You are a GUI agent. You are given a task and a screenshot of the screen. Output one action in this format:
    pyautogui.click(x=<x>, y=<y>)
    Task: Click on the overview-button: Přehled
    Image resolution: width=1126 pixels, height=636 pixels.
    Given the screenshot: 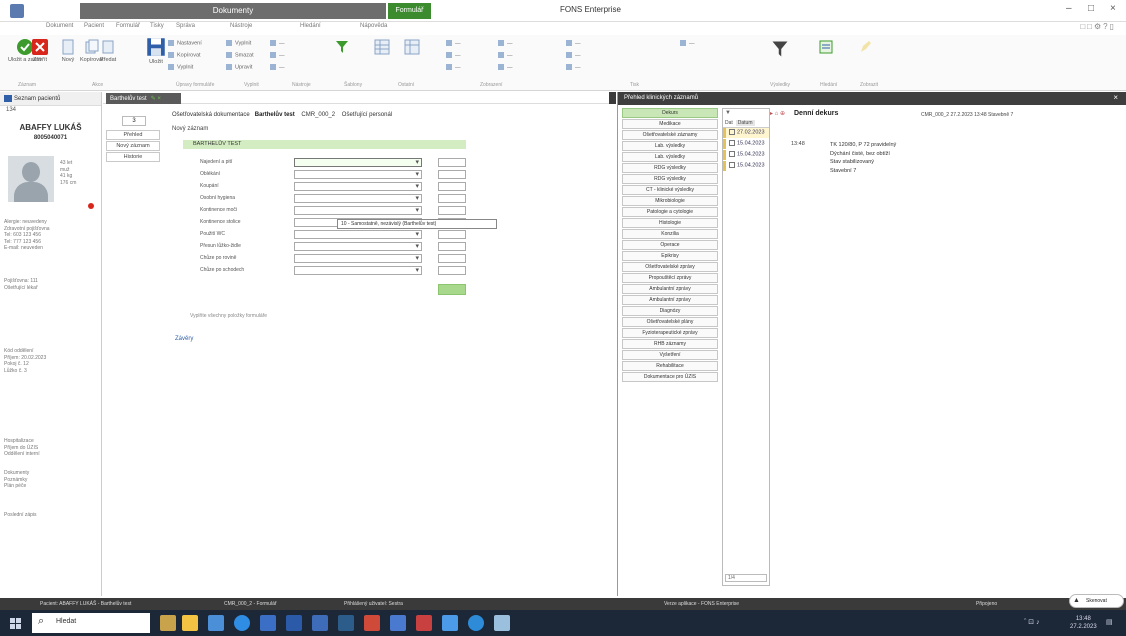 What is the action you would take?
    pyautogui.click(x=133, y=135)
    